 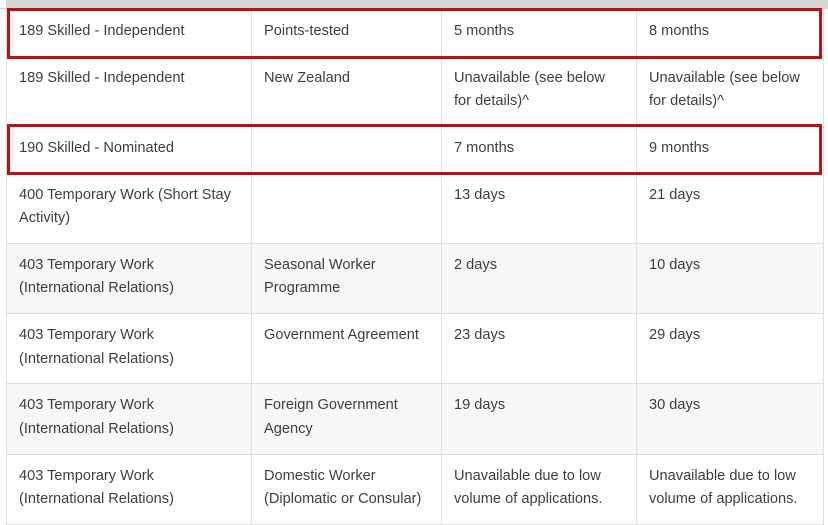 What do you see at coordinates (539, 278) in the screenshot?
I see `cell-75-percent: 2 days` at bounding box center [539, 278].